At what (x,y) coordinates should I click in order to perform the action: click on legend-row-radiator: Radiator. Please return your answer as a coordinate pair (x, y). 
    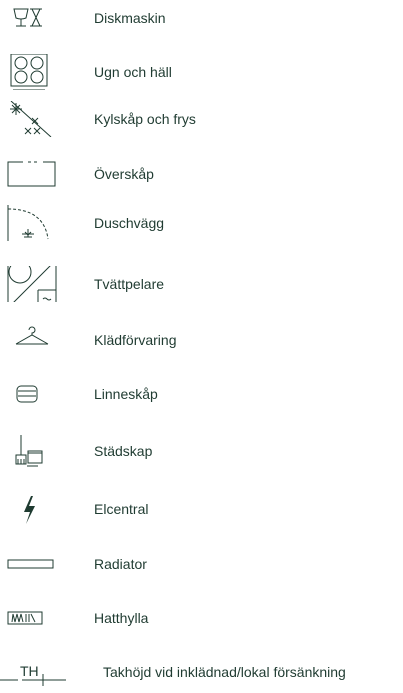
    Looking at the image, I should click on (201, 564).